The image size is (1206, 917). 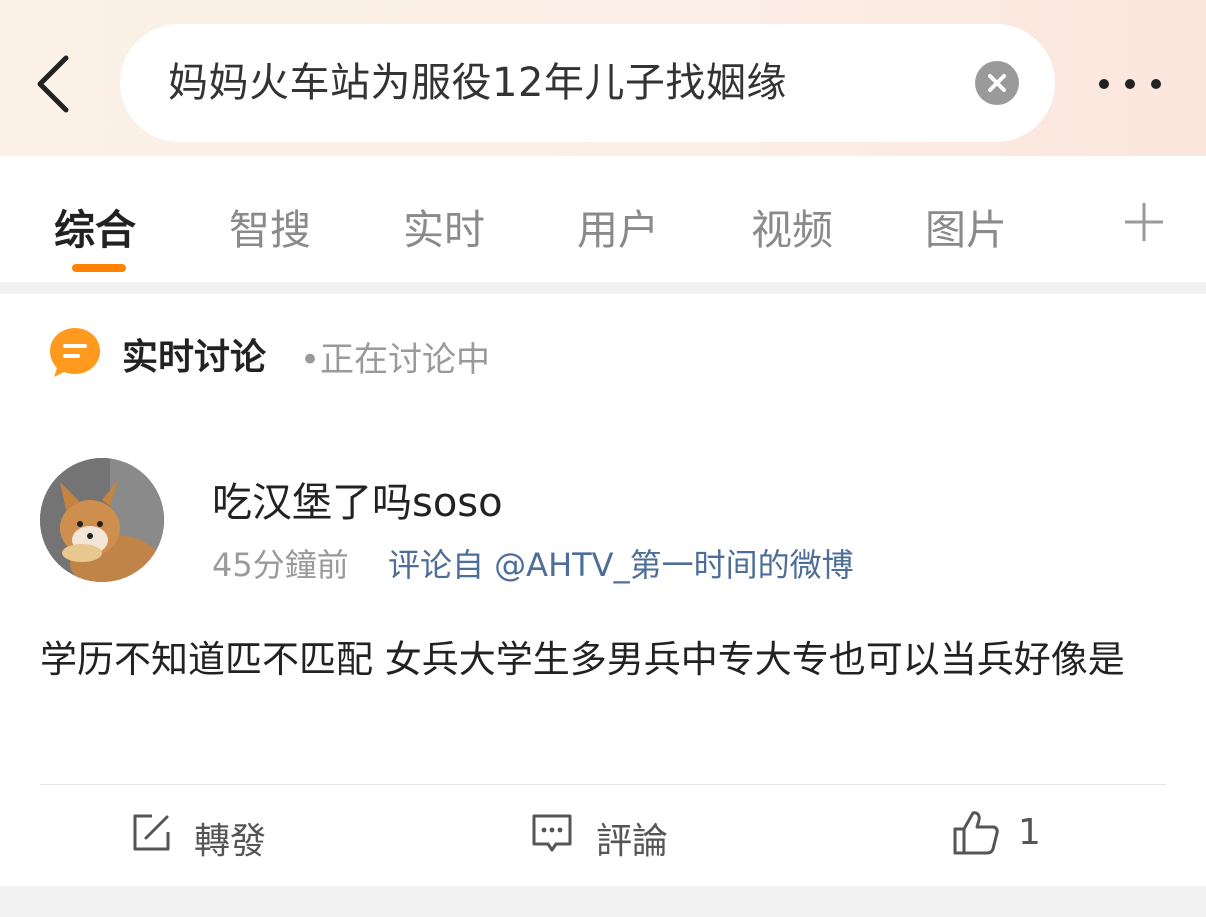 What do you see at coordinates (99, 268) in the screenshot?
I see `active-tab-indicator` at bounding box center [99, 268].